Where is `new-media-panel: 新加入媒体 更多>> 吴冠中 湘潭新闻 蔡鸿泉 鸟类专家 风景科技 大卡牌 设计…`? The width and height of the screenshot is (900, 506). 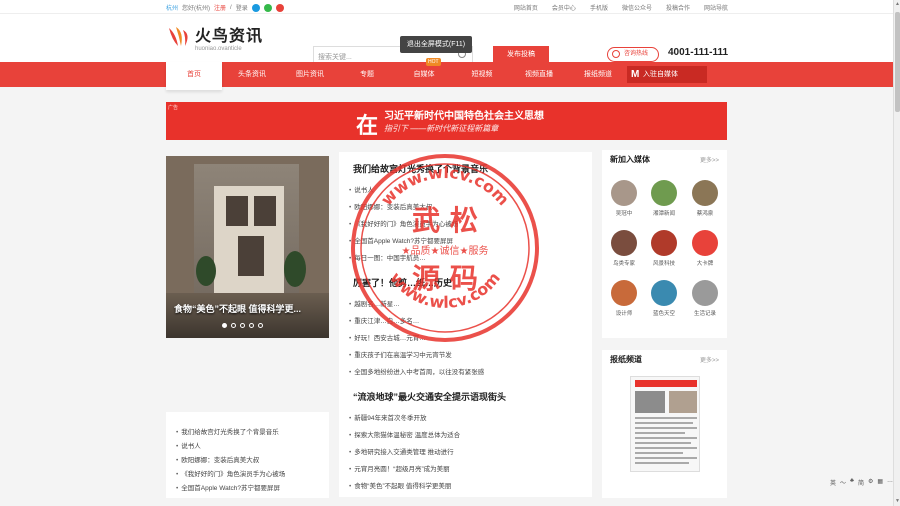
new-media-panel: 新加入媒体 更多>> 吴冠中 湘潭新闻 蔡鸿泉 鸟类专家 风景科技 大卡牌 设计… is located at coordinates (664, 244).